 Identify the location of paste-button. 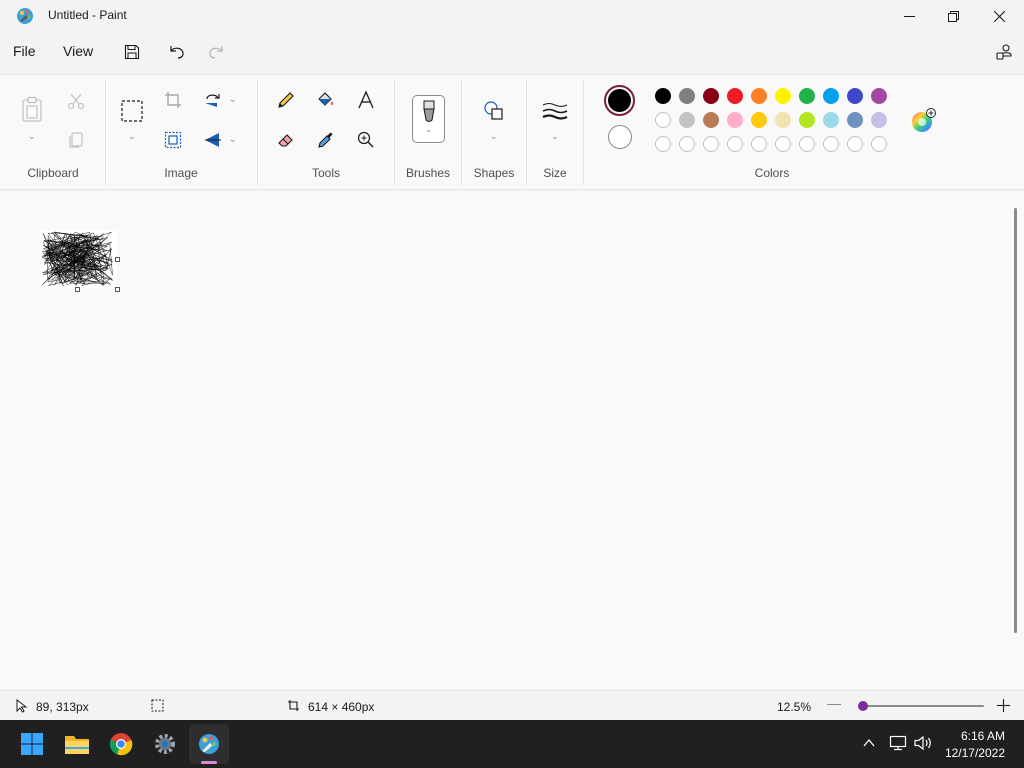
(32, 109).